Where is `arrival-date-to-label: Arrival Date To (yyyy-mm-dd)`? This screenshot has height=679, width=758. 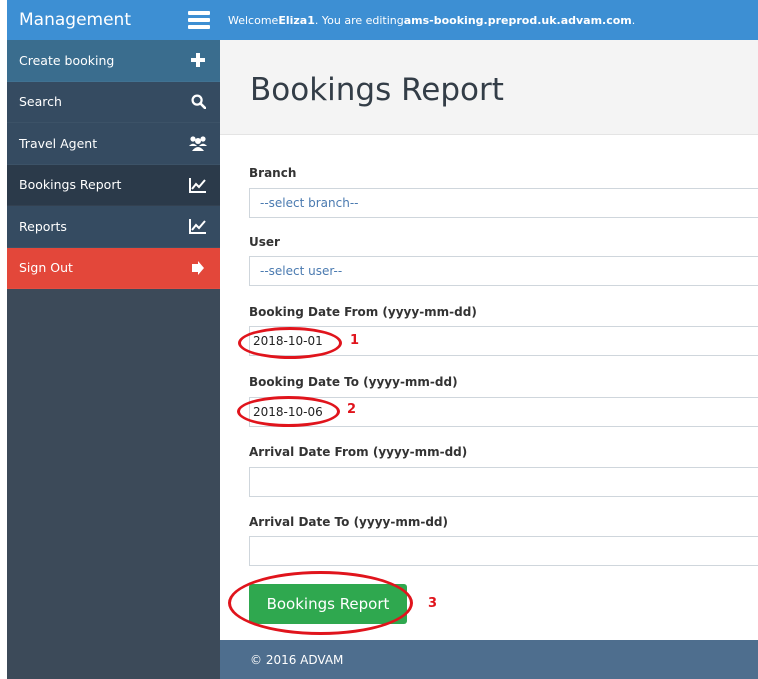 arrival-date-to-label: Arrival Date To (yyyy-mm-dd) is located at coordinates (348, 522).